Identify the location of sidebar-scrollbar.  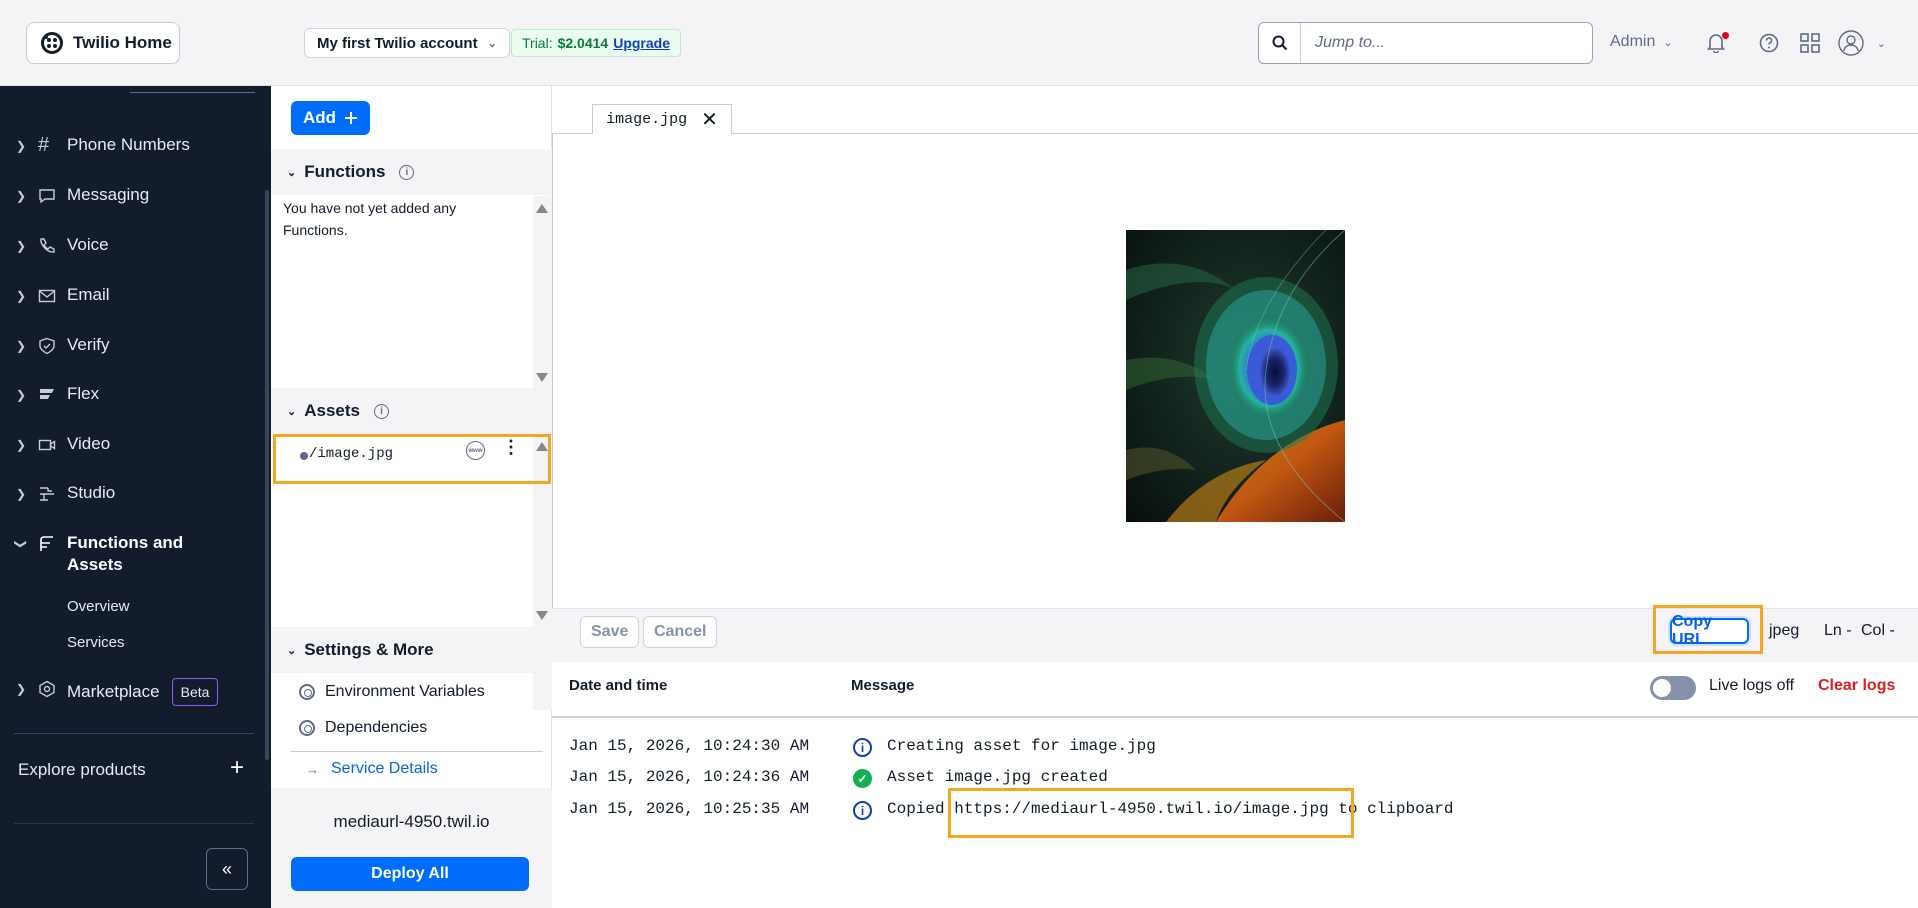
(267, 475).